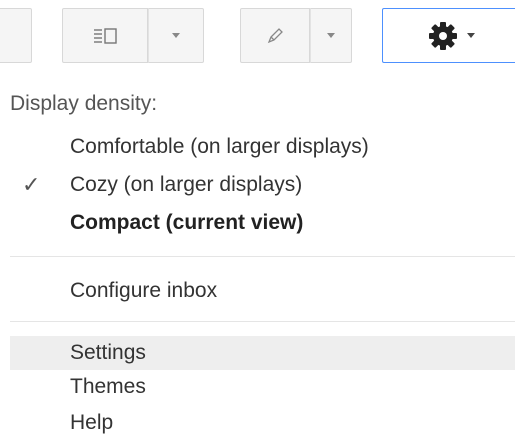 The image size is (515, 447). Describe the element at coordinates (262, 423) in the screenshot. I see `menu-item-help: Help` at that location.